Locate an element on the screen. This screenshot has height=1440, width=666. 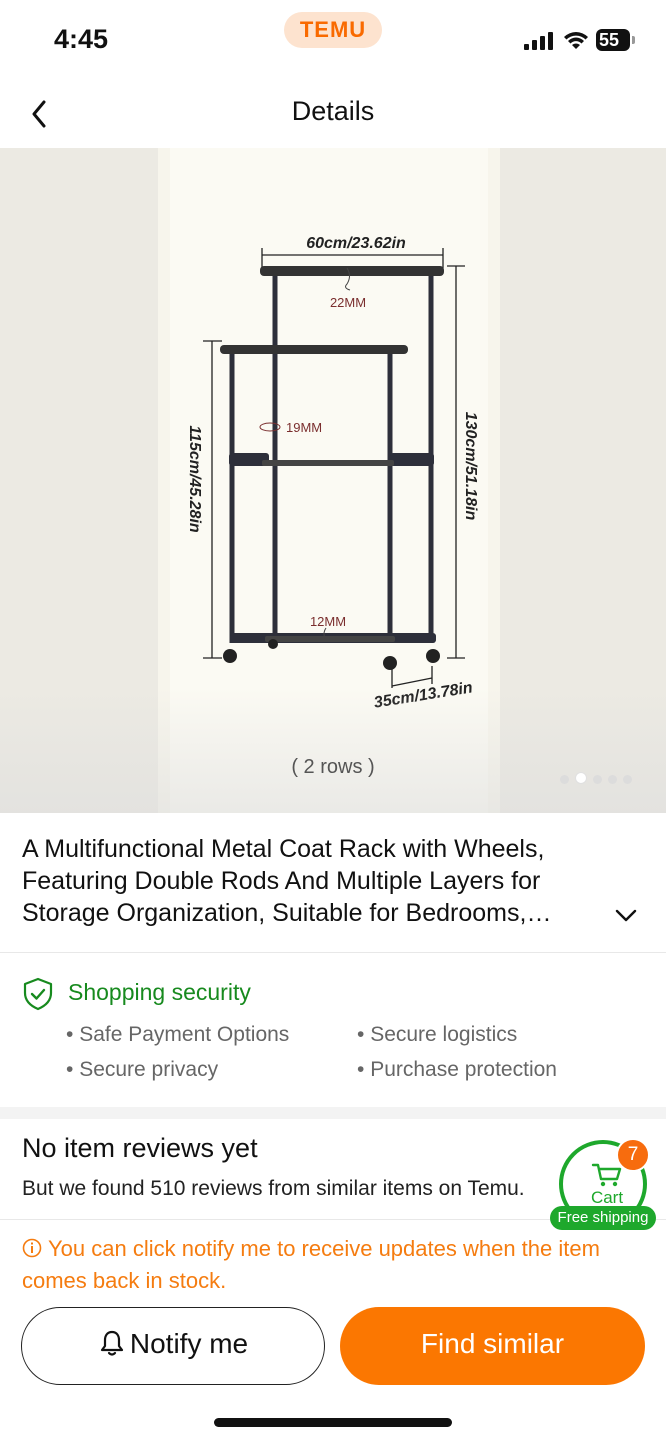
dim-bottom-rod-label: 12MM is located at coordinates (328, 621).